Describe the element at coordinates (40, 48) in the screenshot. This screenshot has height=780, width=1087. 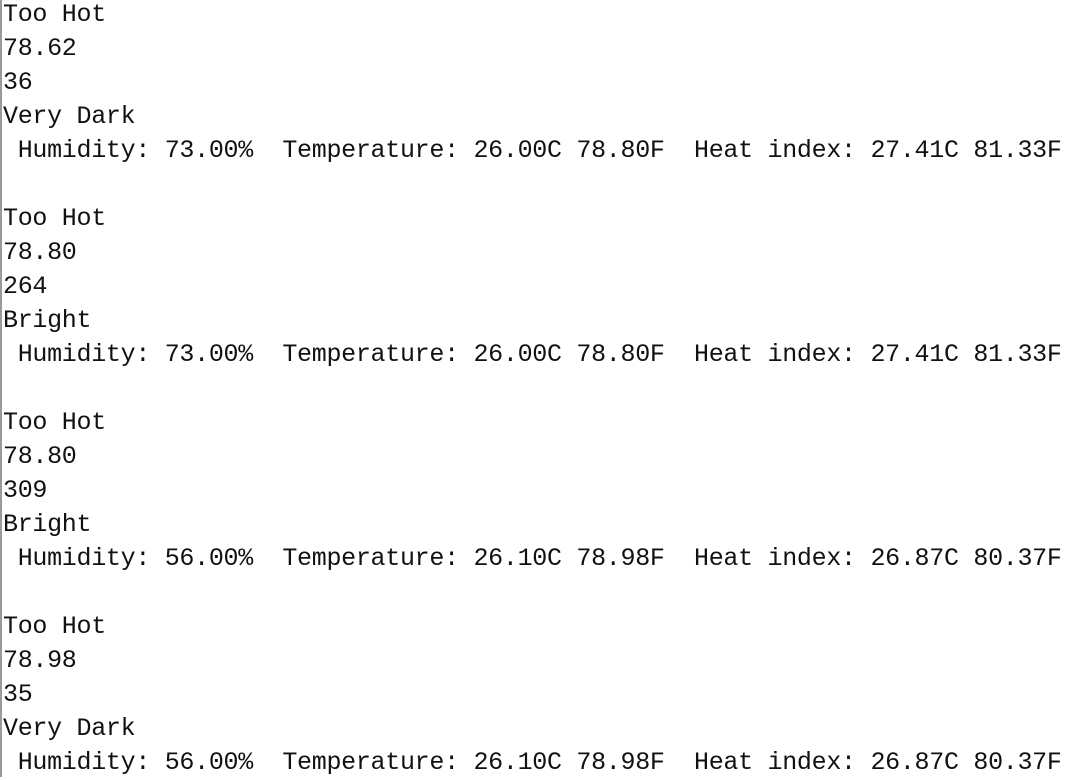
I see `output-line: 78.62` at that location.